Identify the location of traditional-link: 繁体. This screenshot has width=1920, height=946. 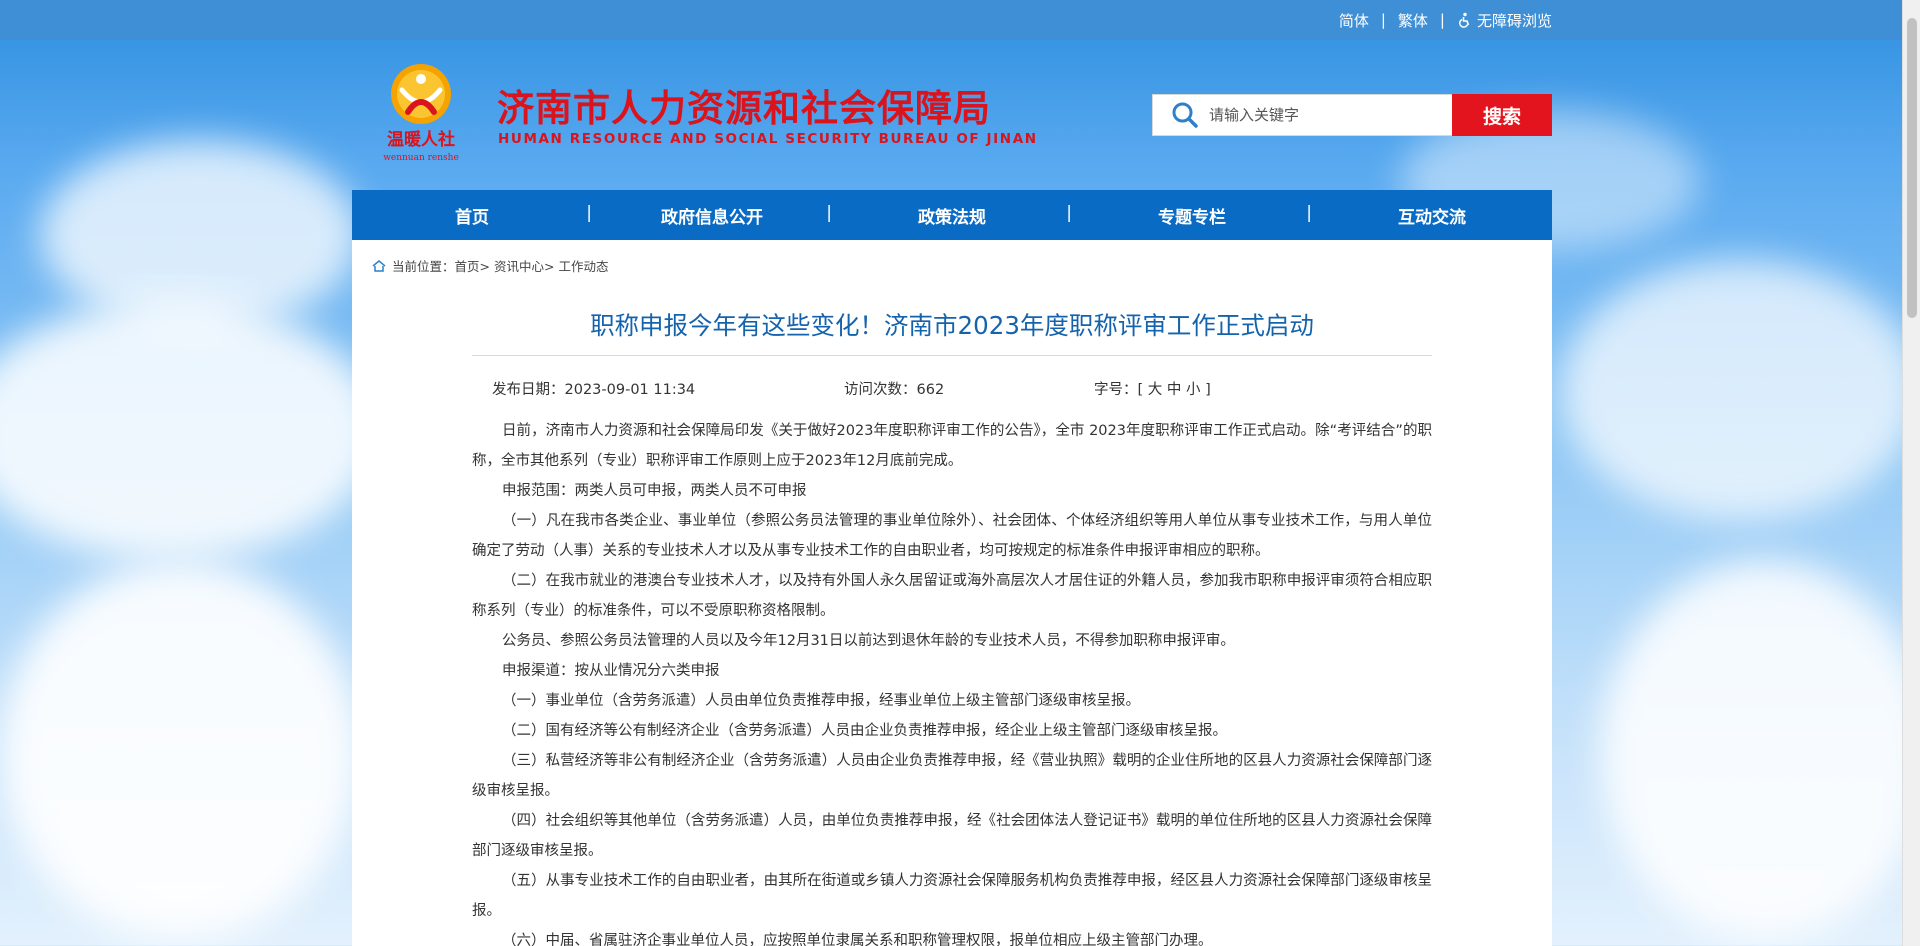
(1413, 20).